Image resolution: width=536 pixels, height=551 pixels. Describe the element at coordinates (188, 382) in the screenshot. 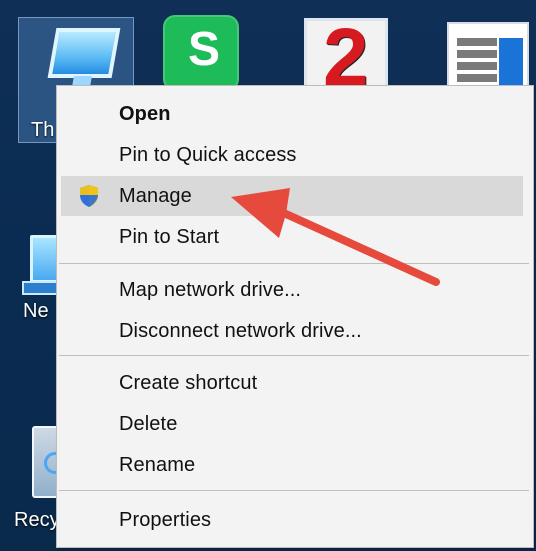

I see `menu-item-create-shortcut-label: Create shortcut` at that location.